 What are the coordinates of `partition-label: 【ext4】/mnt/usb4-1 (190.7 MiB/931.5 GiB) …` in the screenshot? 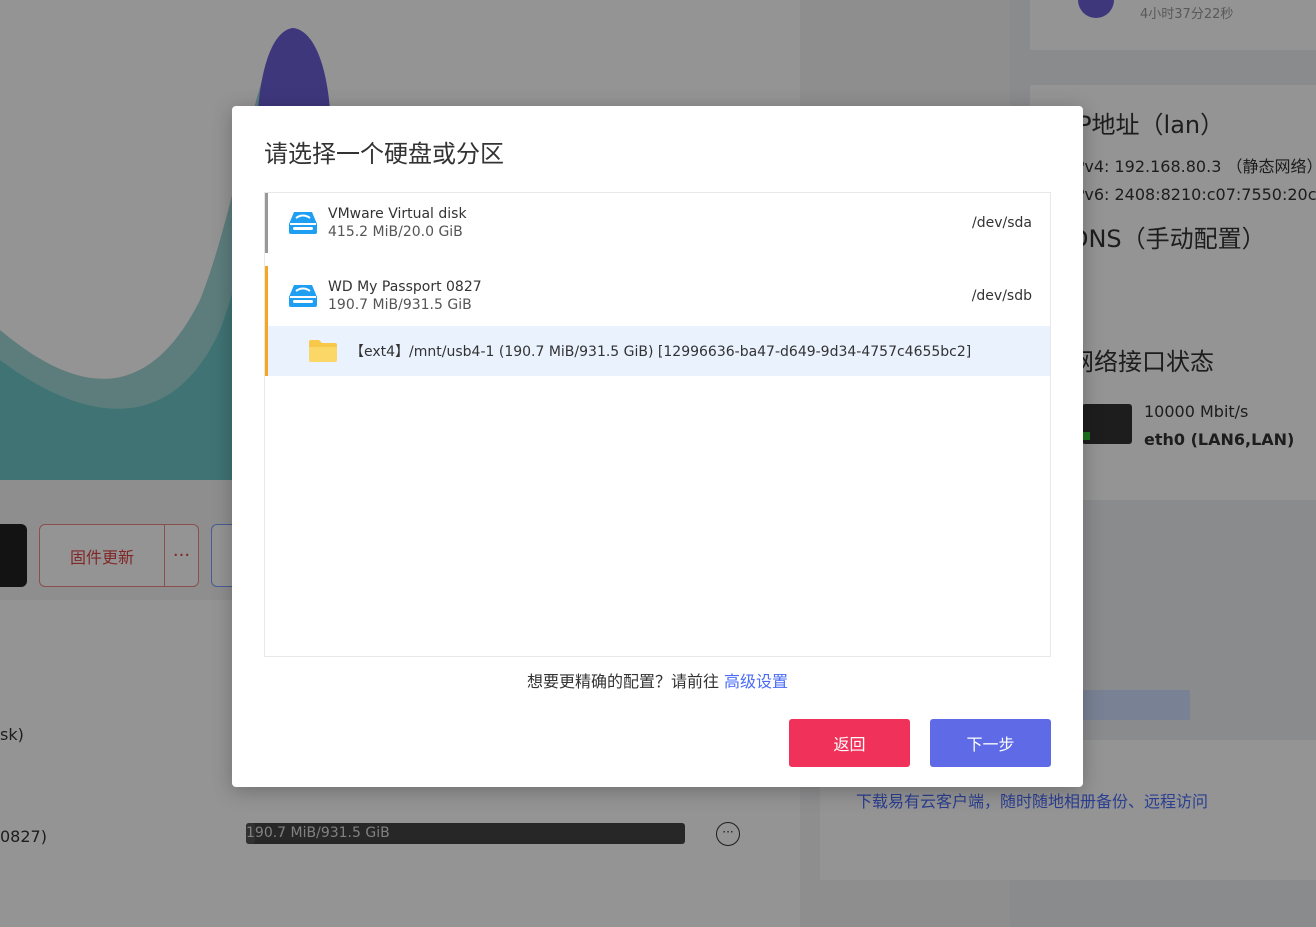 It's located at (661, 352).